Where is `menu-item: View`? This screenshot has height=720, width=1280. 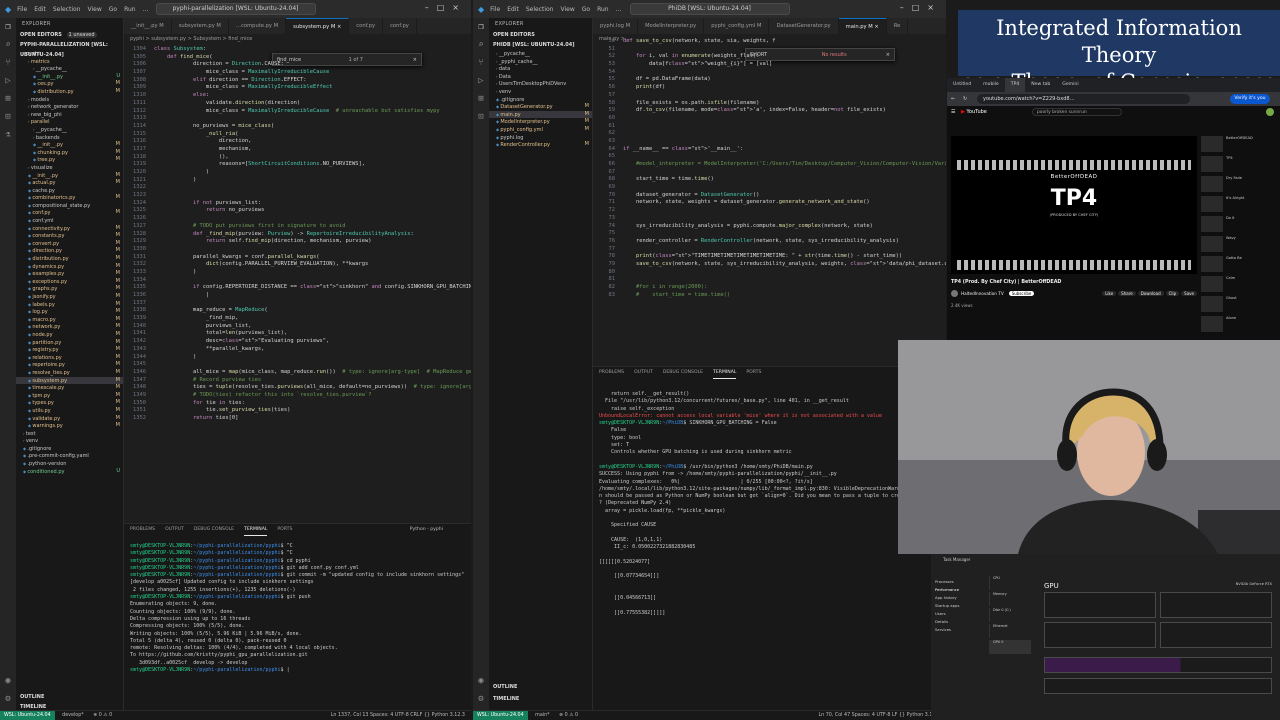
menu-item: View is located at coordinates (567, 9).